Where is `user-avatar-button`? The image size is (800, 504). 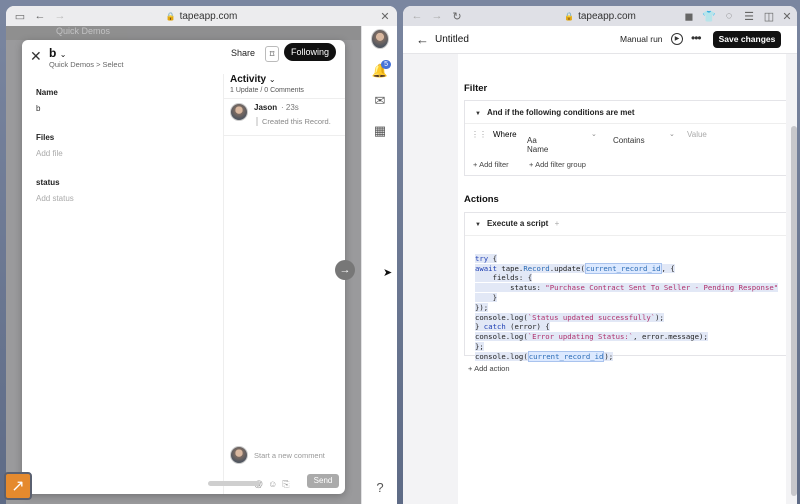
user-avatar-button is located at coordinates (380, 39).